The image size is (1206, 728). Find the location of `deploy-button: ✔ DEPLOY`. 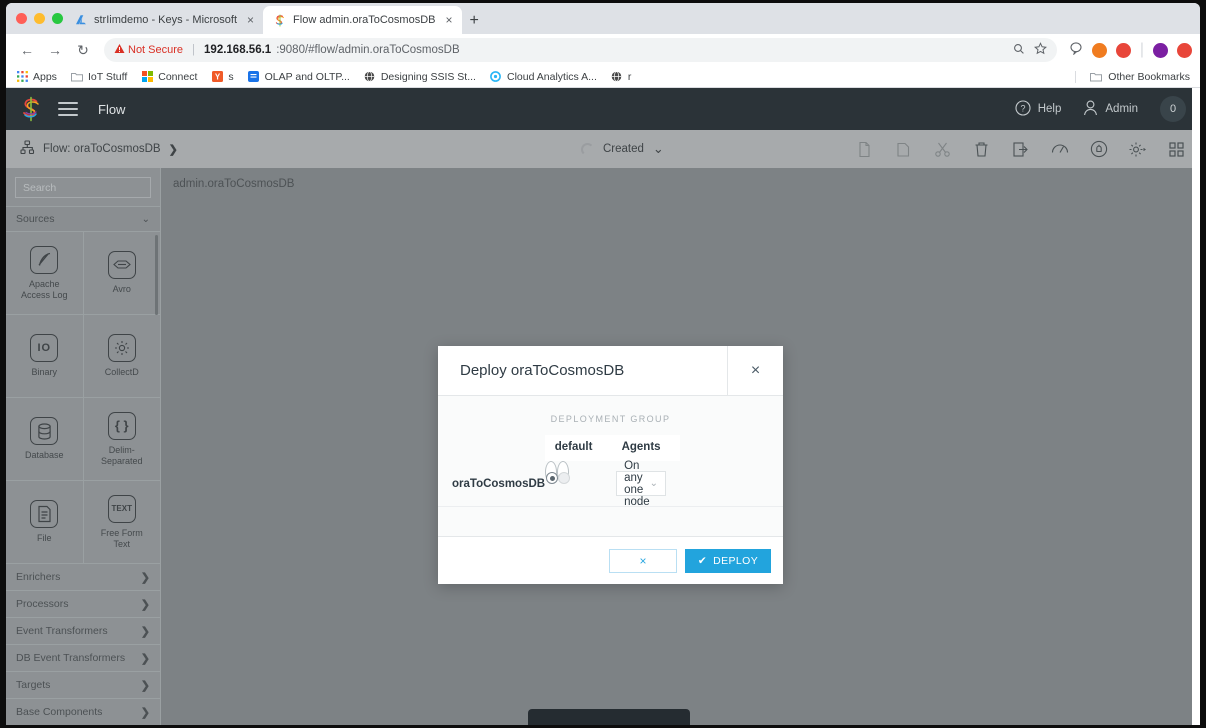

deploy-button: ✔ DEPLOY is located at coordinates (728, 560).